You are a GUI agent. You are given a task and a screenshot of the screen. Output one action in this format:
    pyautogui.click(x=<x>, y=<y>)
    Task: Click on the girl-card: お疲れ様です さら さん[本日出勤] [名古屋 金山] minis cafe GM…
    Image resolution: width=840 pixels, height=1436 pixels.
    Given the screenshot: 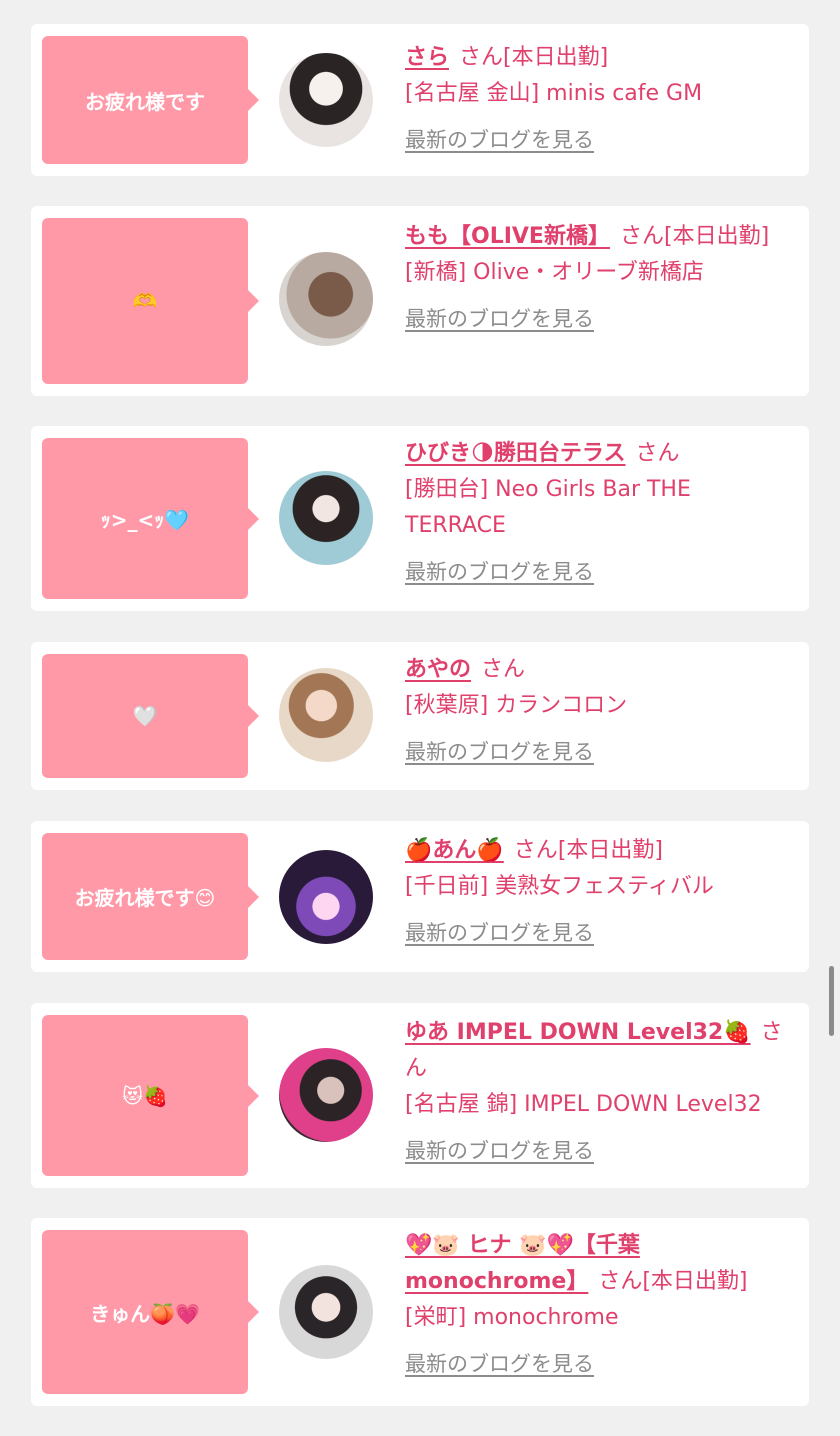 What is the action you would take?
    pyautogui.click(x=420, y=100)
    